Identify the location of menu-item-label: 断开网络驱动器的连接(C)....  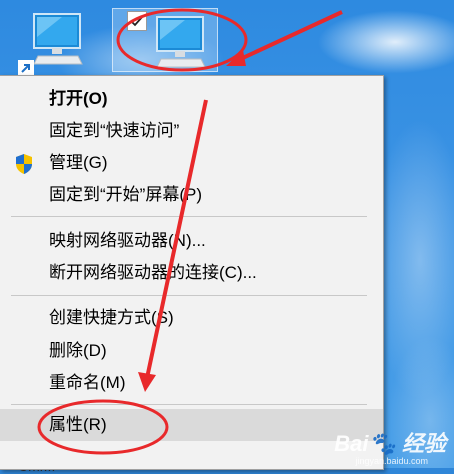
(153, 272).